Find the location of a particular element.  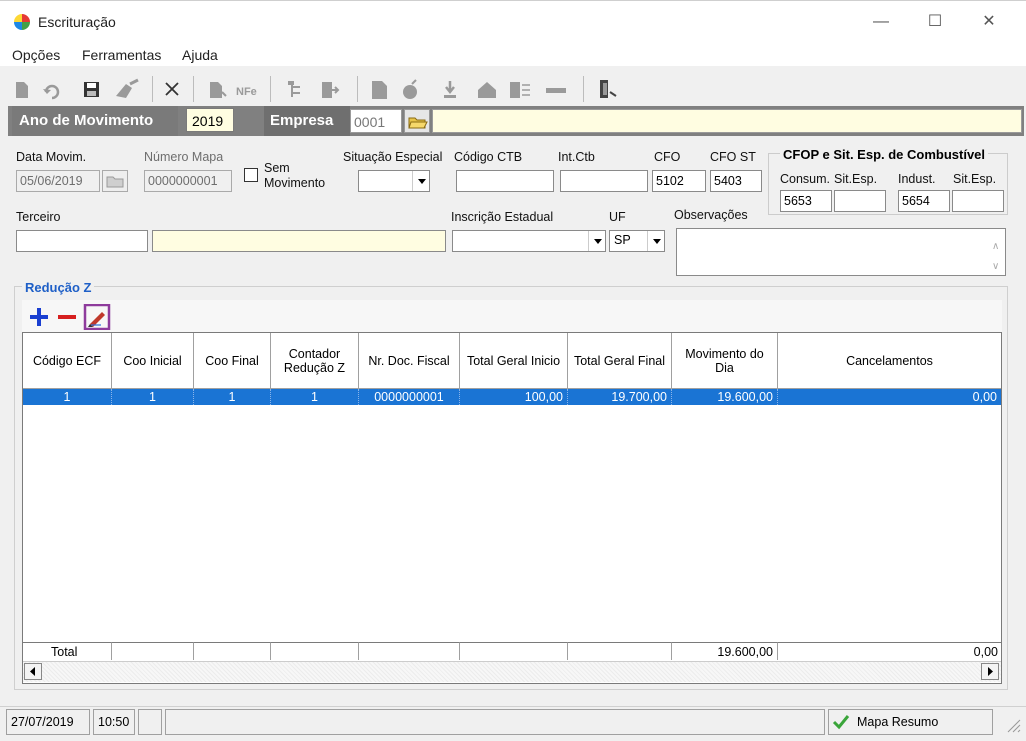

observacoes-textarea: ∧ ∨ is located at coordinates (841, 252).